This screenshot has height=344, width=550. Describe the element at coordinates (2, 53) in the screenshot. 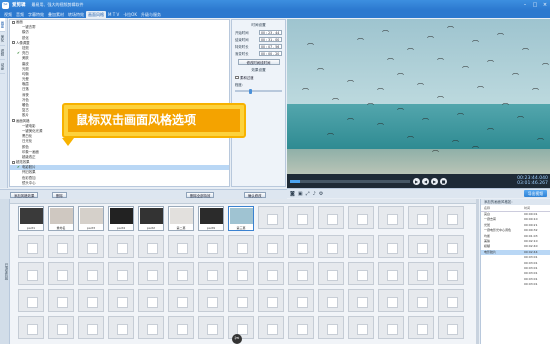

I see `side-tab-2: 滤镜` at that location.